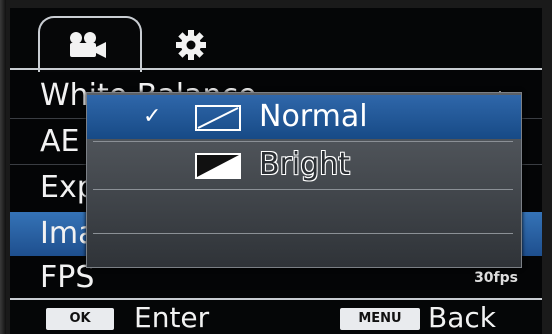 This screenshot has width=552, height=334. I want to click on bottom-hint-bar: OK Enter MENU Back, so click(276, 316).